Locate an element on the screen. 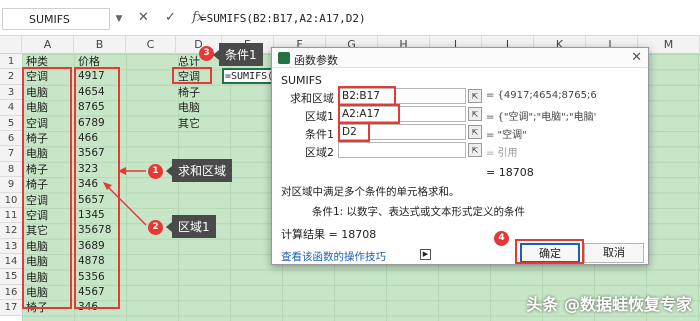  cancel-button: 取消 is located at coordinates (614, 253).